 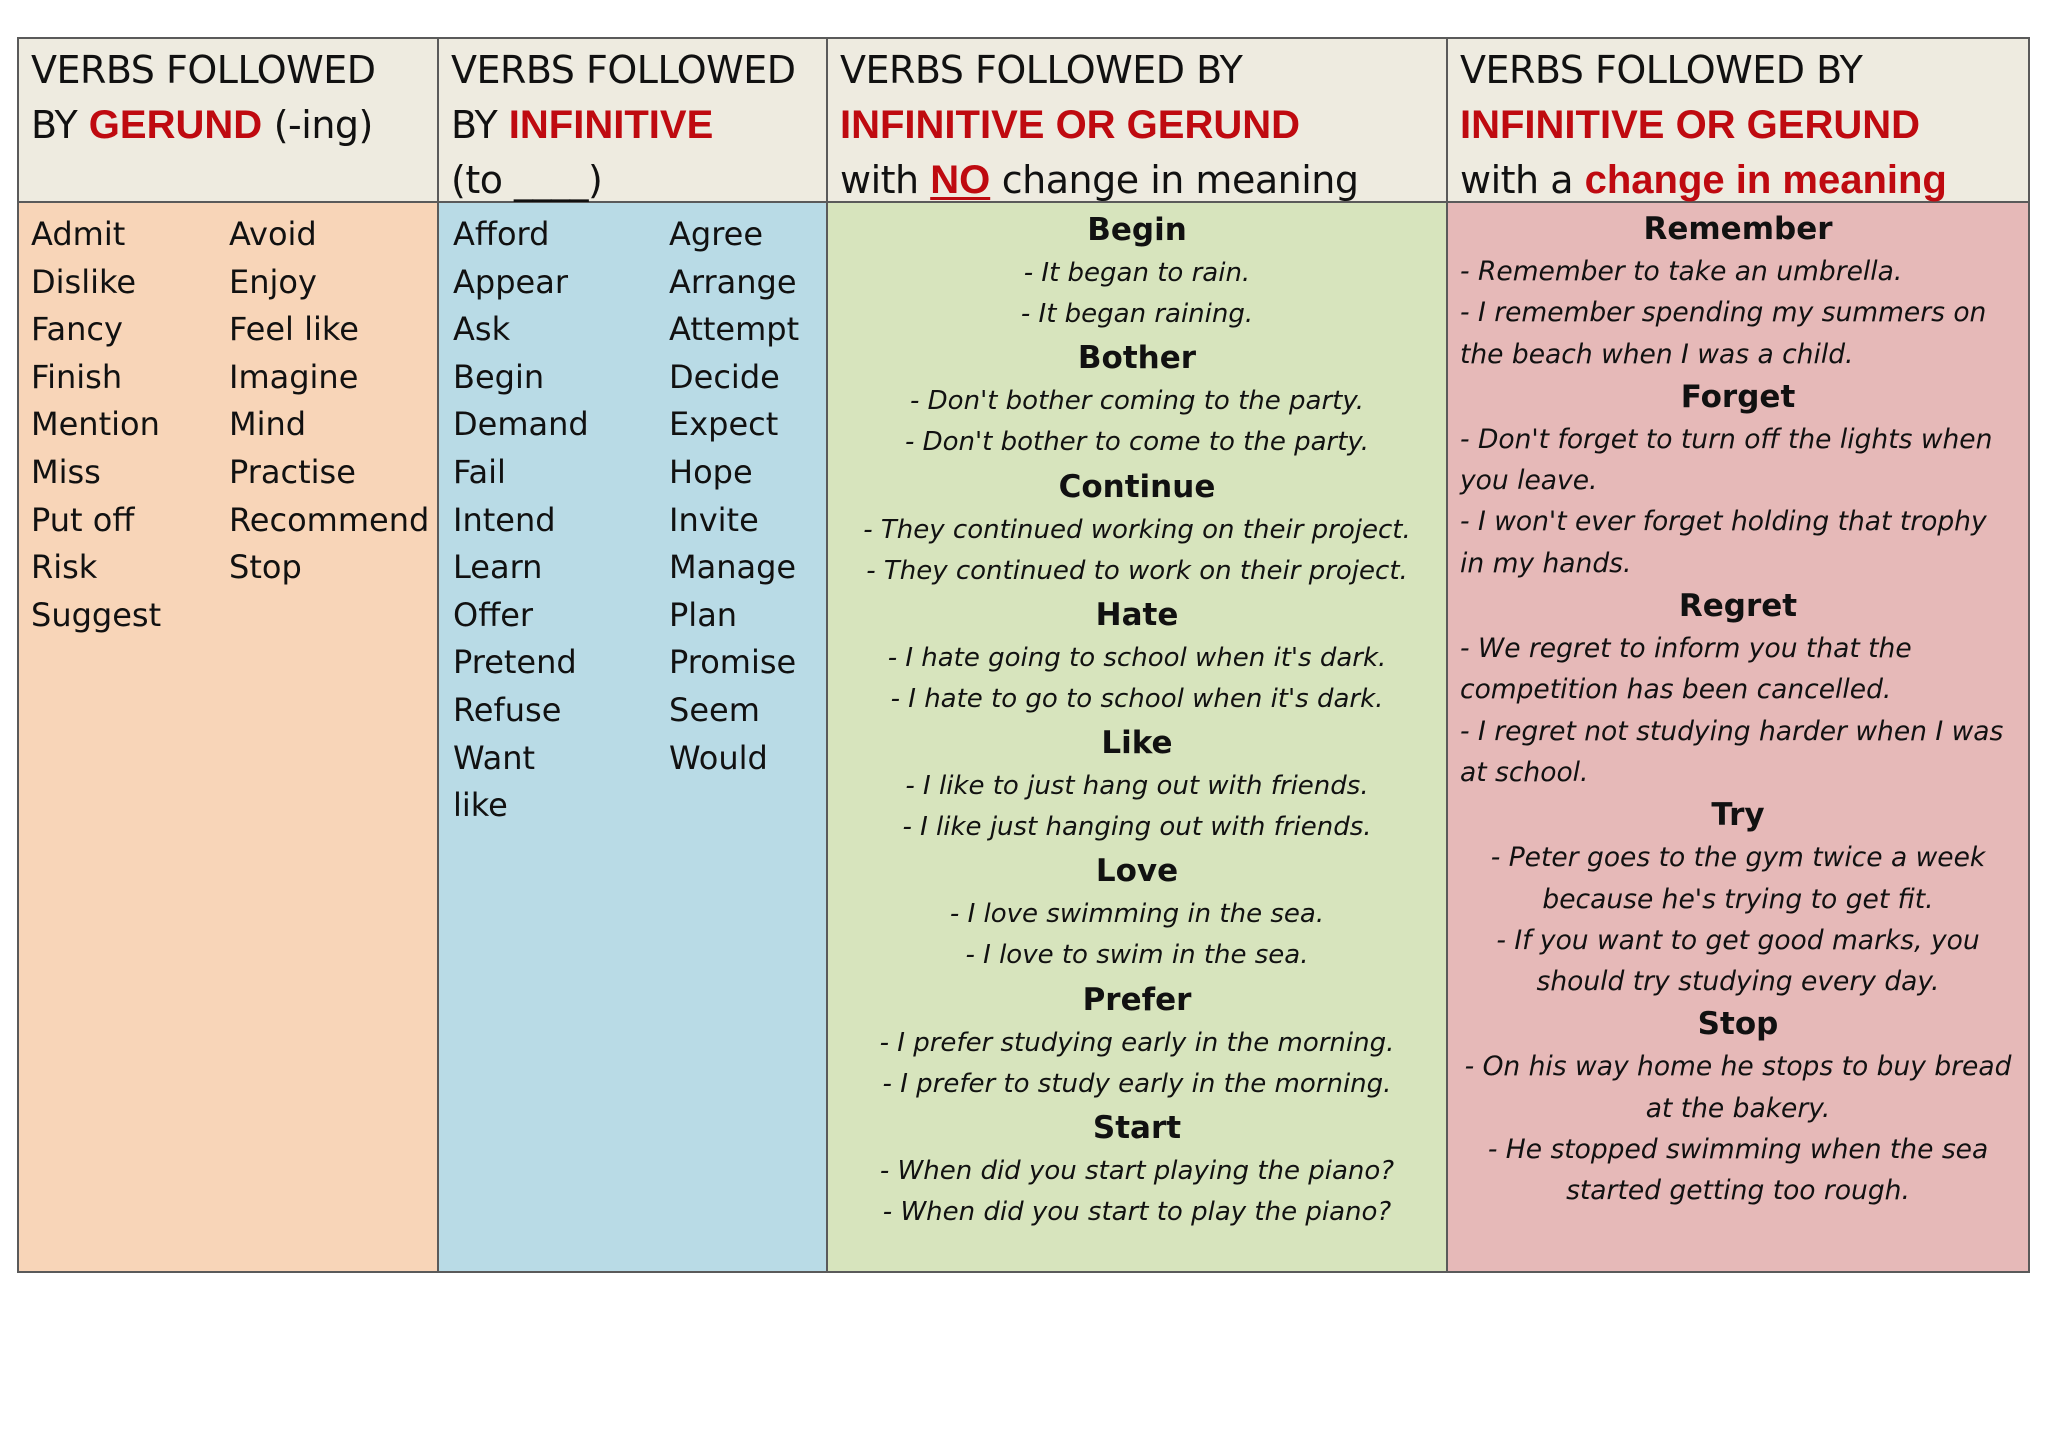 I want to click on header-text: (-ing), so click(x=318, y=125).